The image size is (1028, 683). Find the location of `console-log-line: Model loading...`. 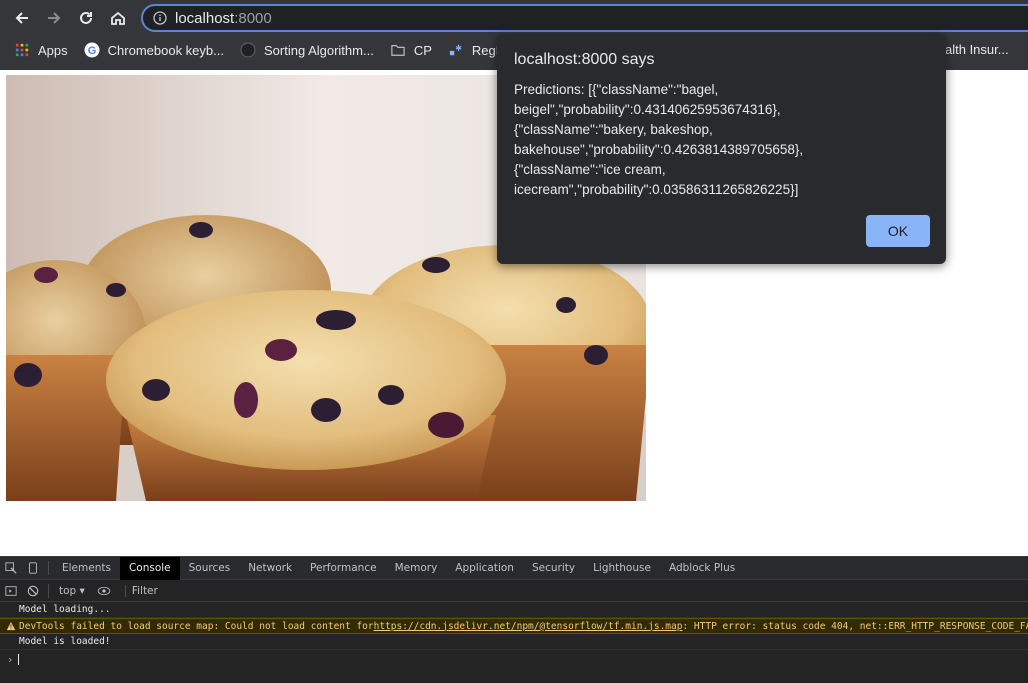

console-log-line: Model loading... is located at coordinates (514, 610).